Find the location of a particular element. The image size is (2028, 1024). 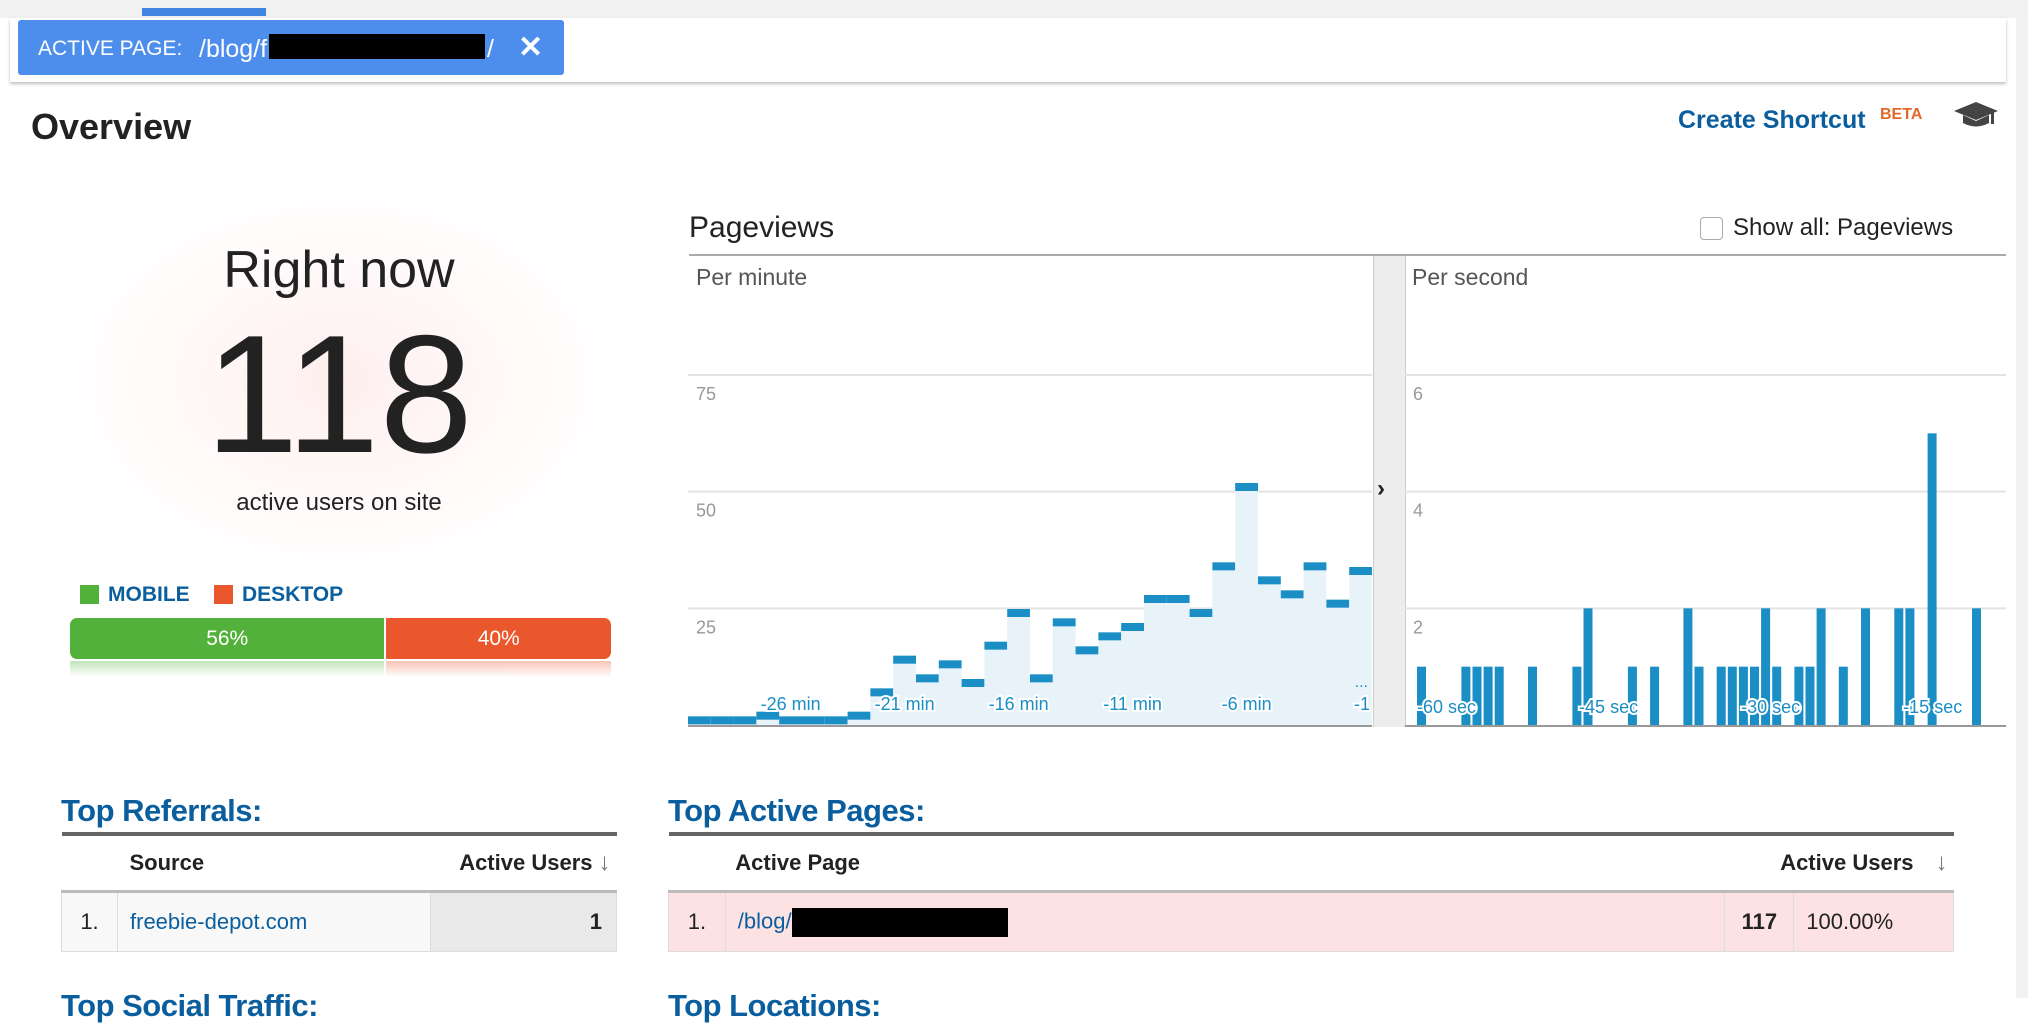

checkbox-icon is located at coordinates (1711, 228).